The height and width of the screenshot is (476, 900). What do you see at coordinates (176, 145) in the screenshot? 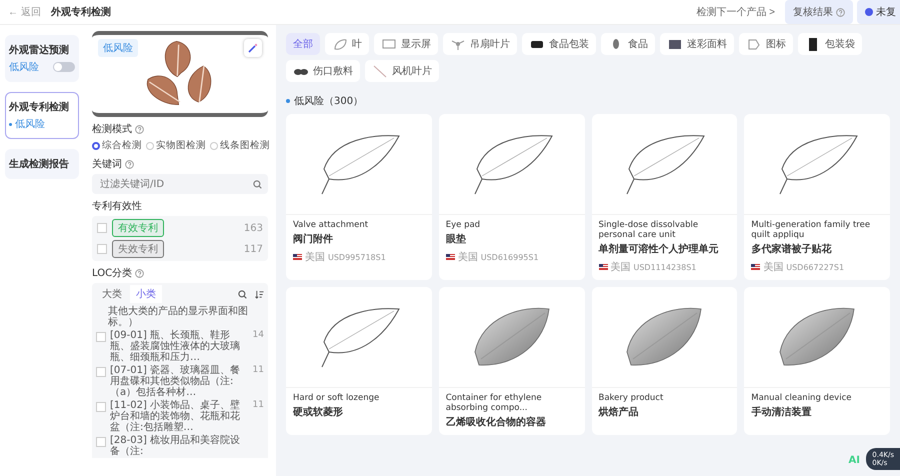
I see `mode-radio: 实物图检测` at bounding box center [176, 145].